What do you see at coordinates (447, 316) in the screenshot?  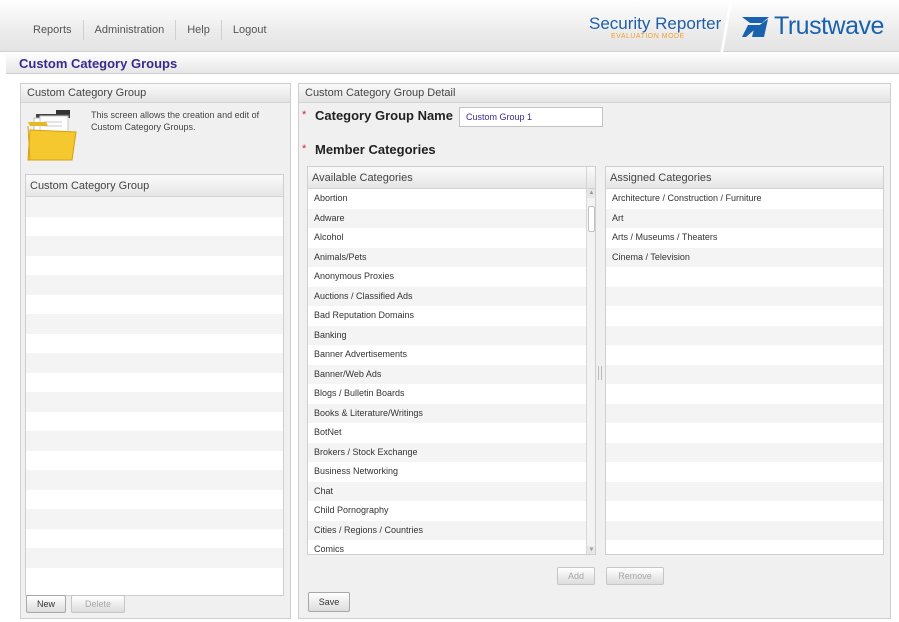 I see `available-category-item: Bad Reputation Domains` at bounding box center [447, 316].